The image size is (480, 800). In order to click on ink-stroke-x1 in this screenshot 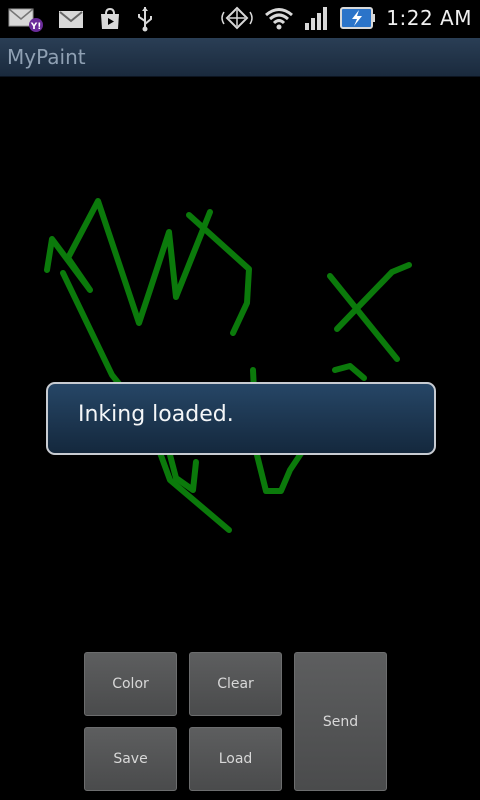, I will do `click(363, 317)`.